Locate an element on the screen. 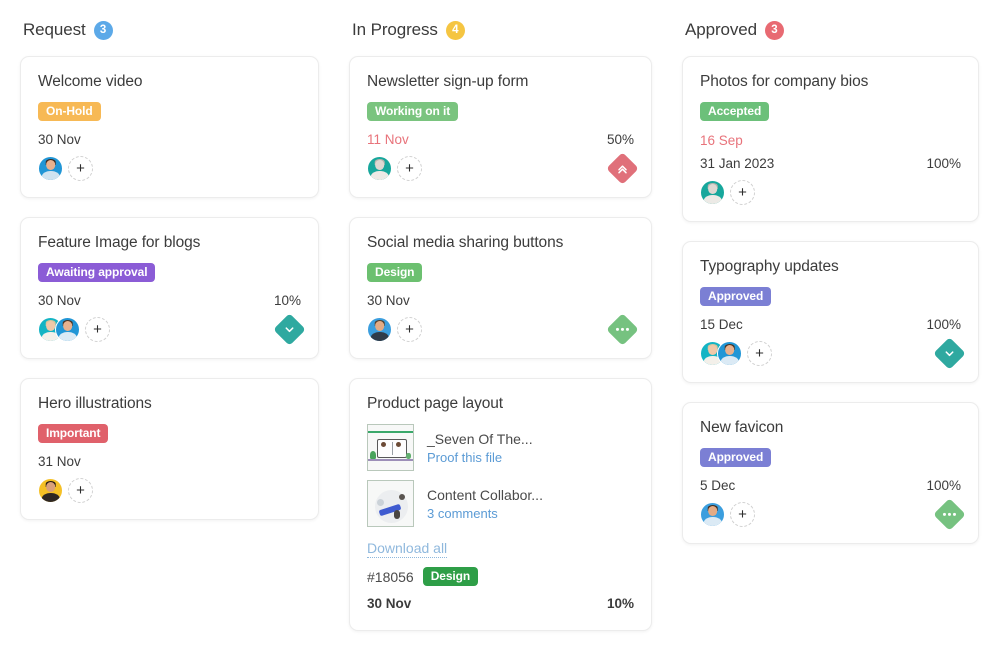 The image size is (1000, 645). download-all-link: Download all is located at coordinates (407, 549).